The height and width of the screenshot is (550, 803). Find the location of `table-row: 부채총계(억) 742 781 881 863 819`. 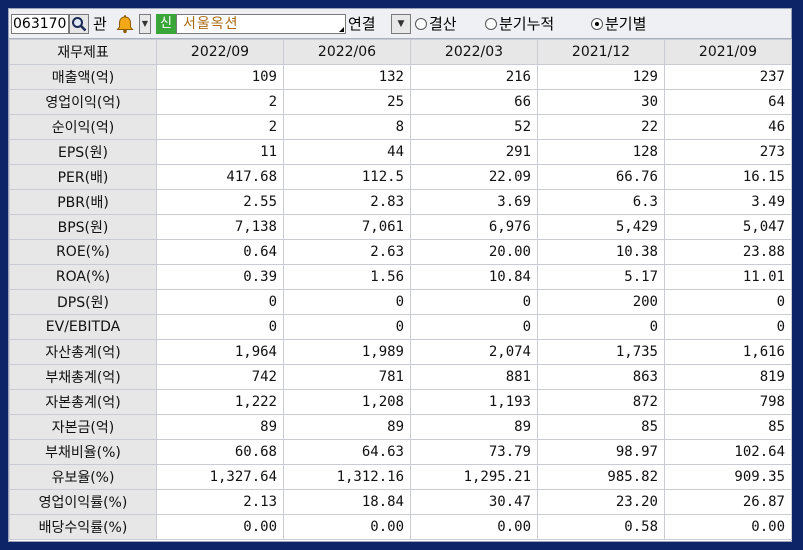

table-row: 부채총계(억) 742 781 881 863 819 is located at coordinates (400, 377).